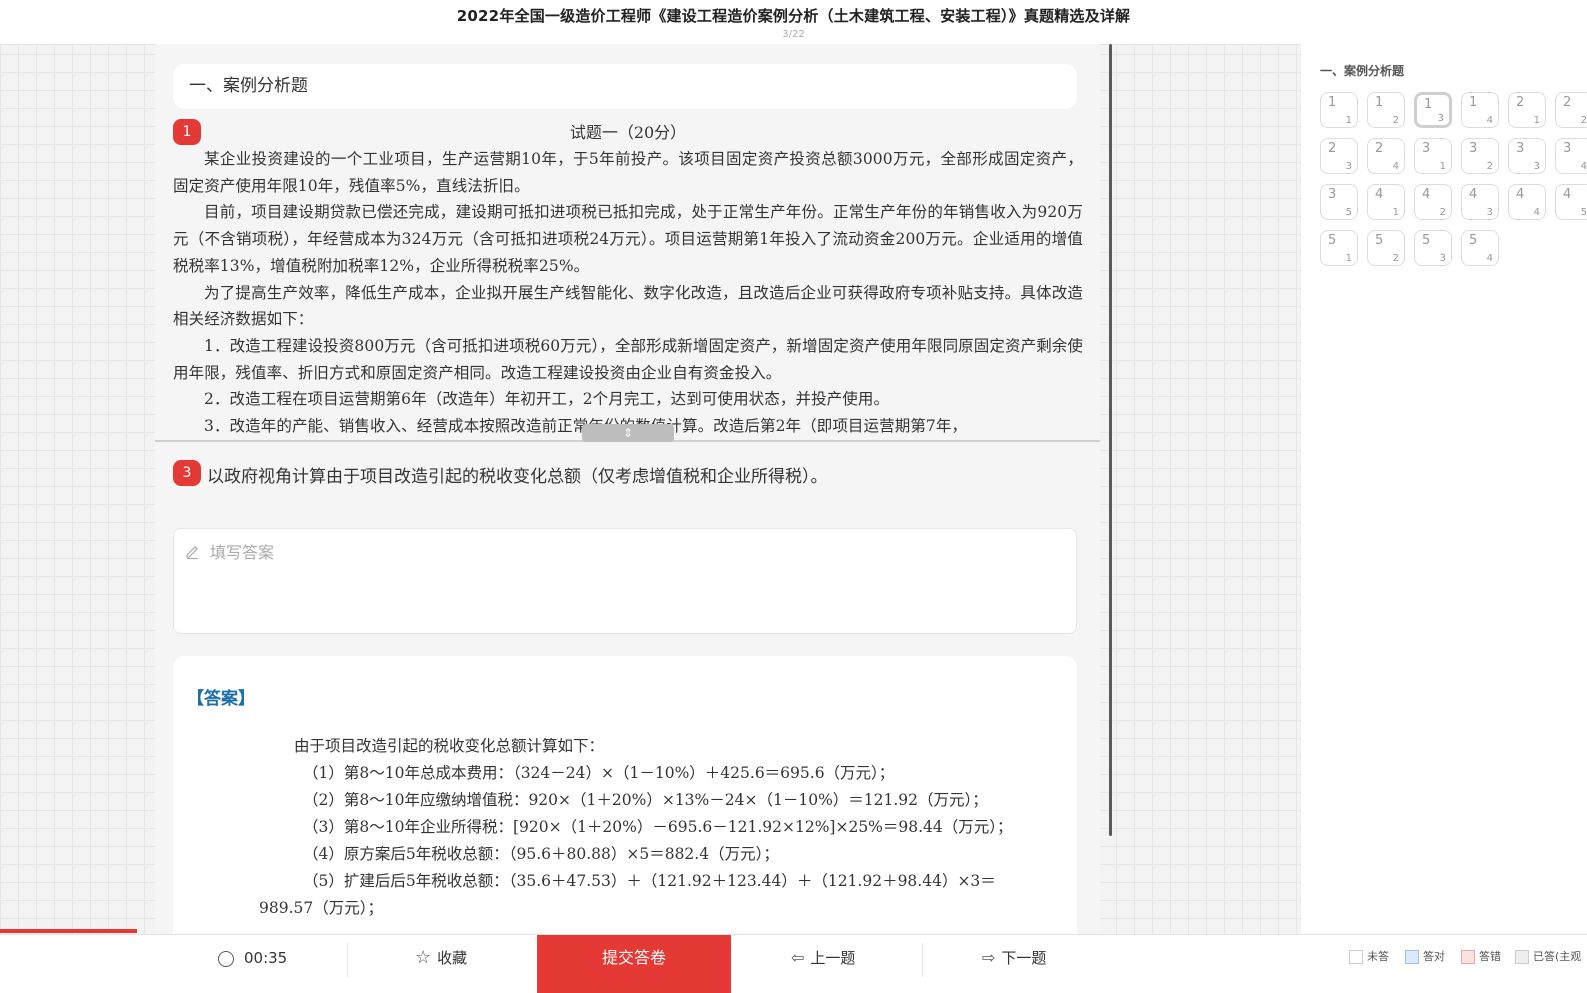 The height and width of the screenshot is (993, 1587). What do you see at coordinates (1527, 156) in the screenshot?
I see `navigator-item: 33` at bounding box center [1527, 156].